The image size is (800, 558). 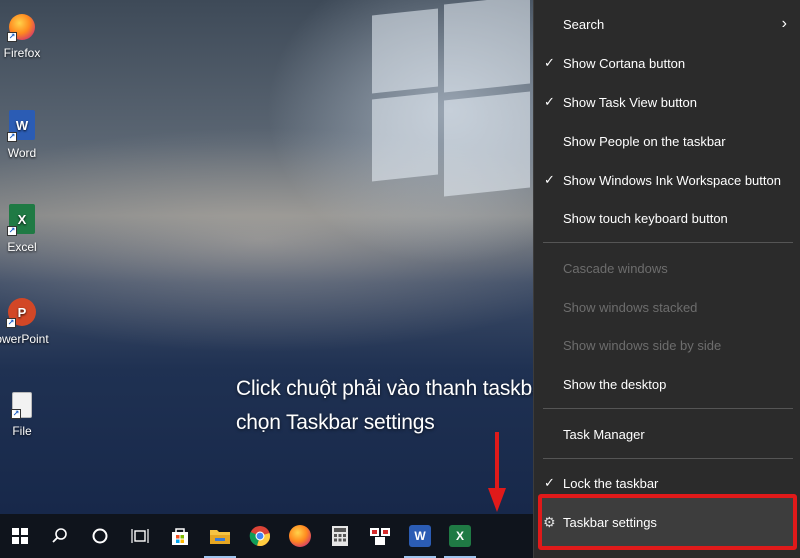 I want to click on firefox-taskbar-button, so click(x=300, y=536).